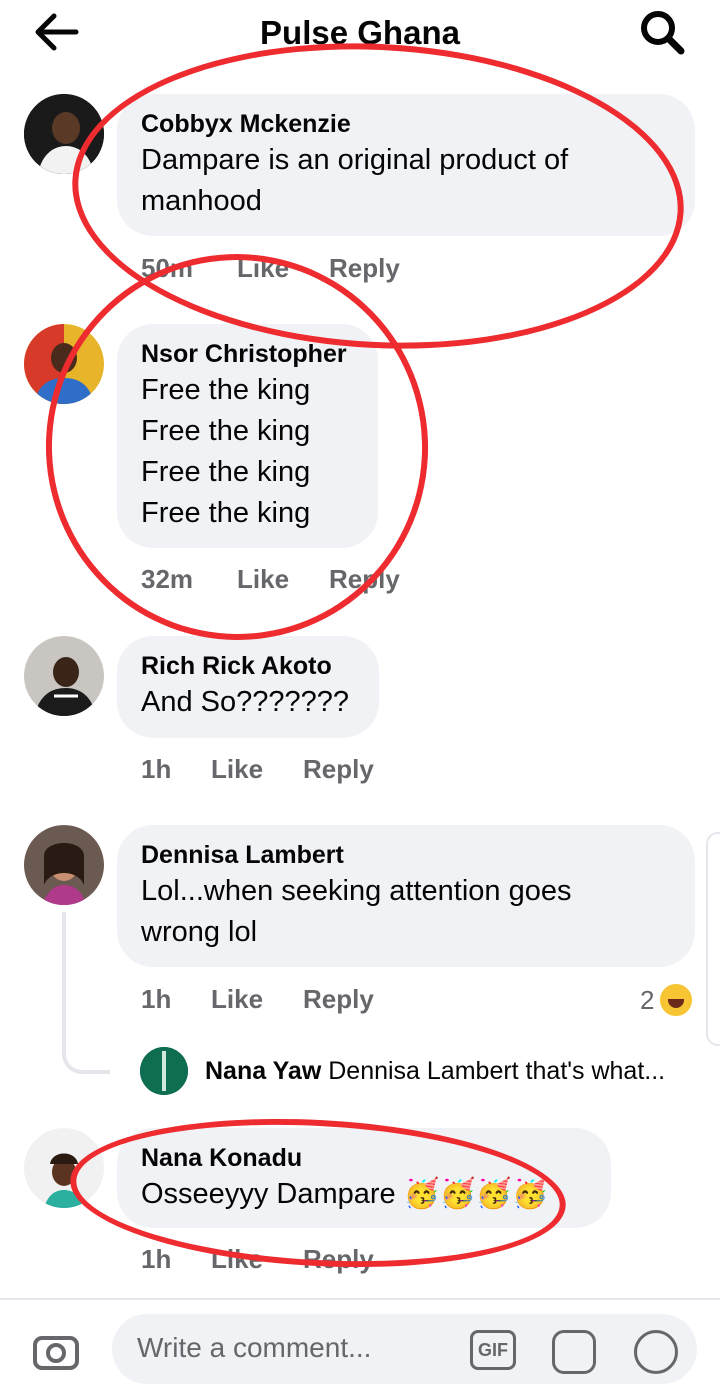 The height and width of the screenshot is (1384, 720). Describe the element at coordinates (364, 1158) in the screenshot. I see `comment-author: Nana Konadu` at that location.